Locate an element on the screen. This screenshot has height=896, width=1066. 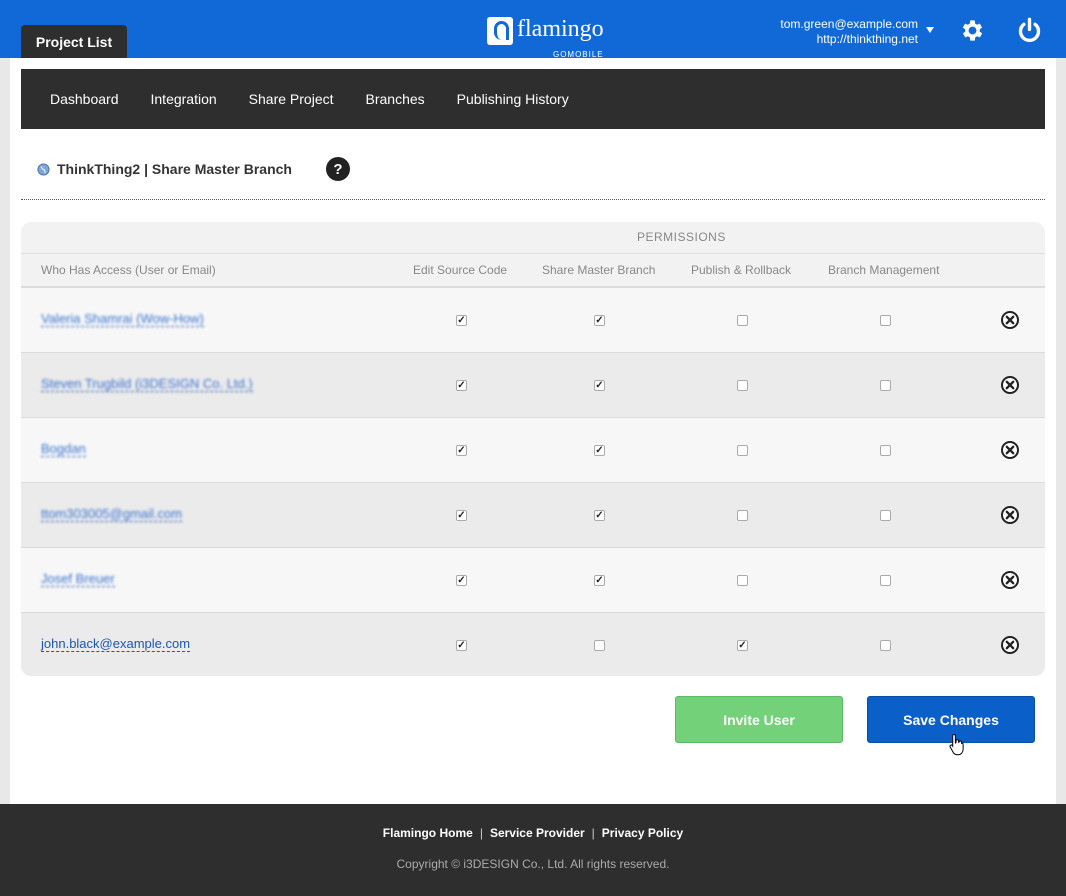
nav-dashboard: Dashboard is located at coordinates (84, 99).